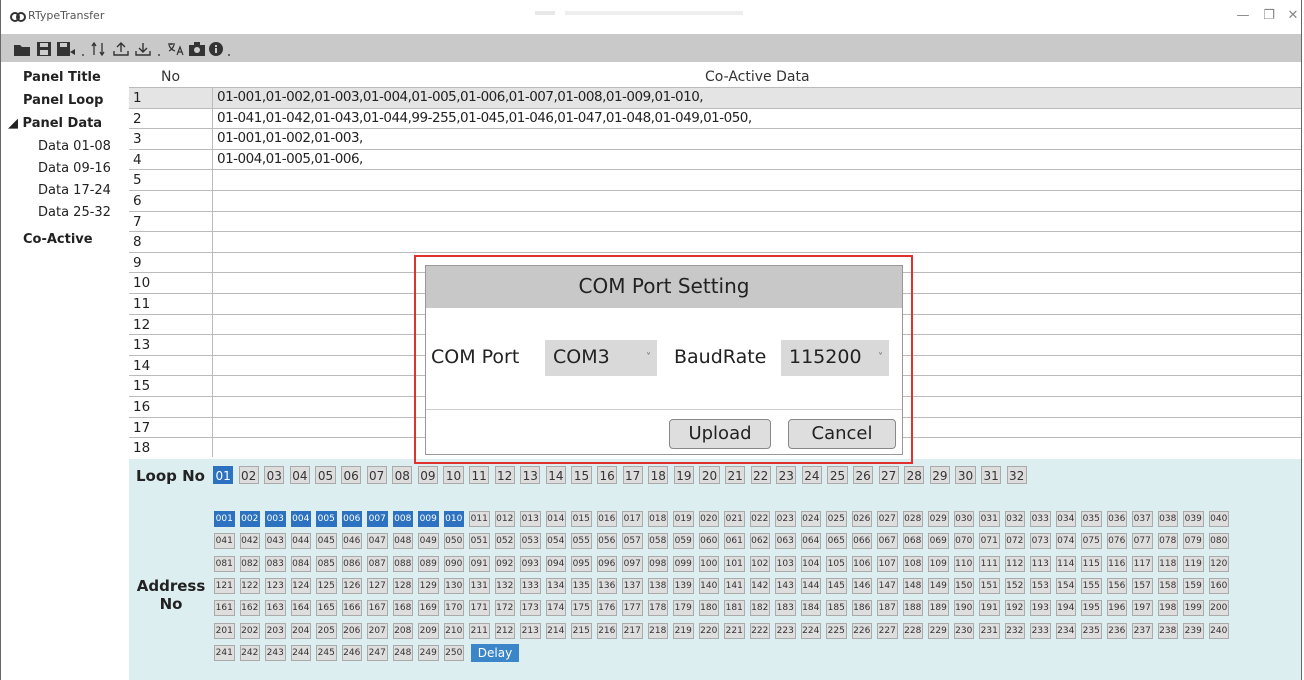  What do you see at coordinates (402, 475) in the screenshot?
I see `loop-button: 08` at bounding box center [402, 475].